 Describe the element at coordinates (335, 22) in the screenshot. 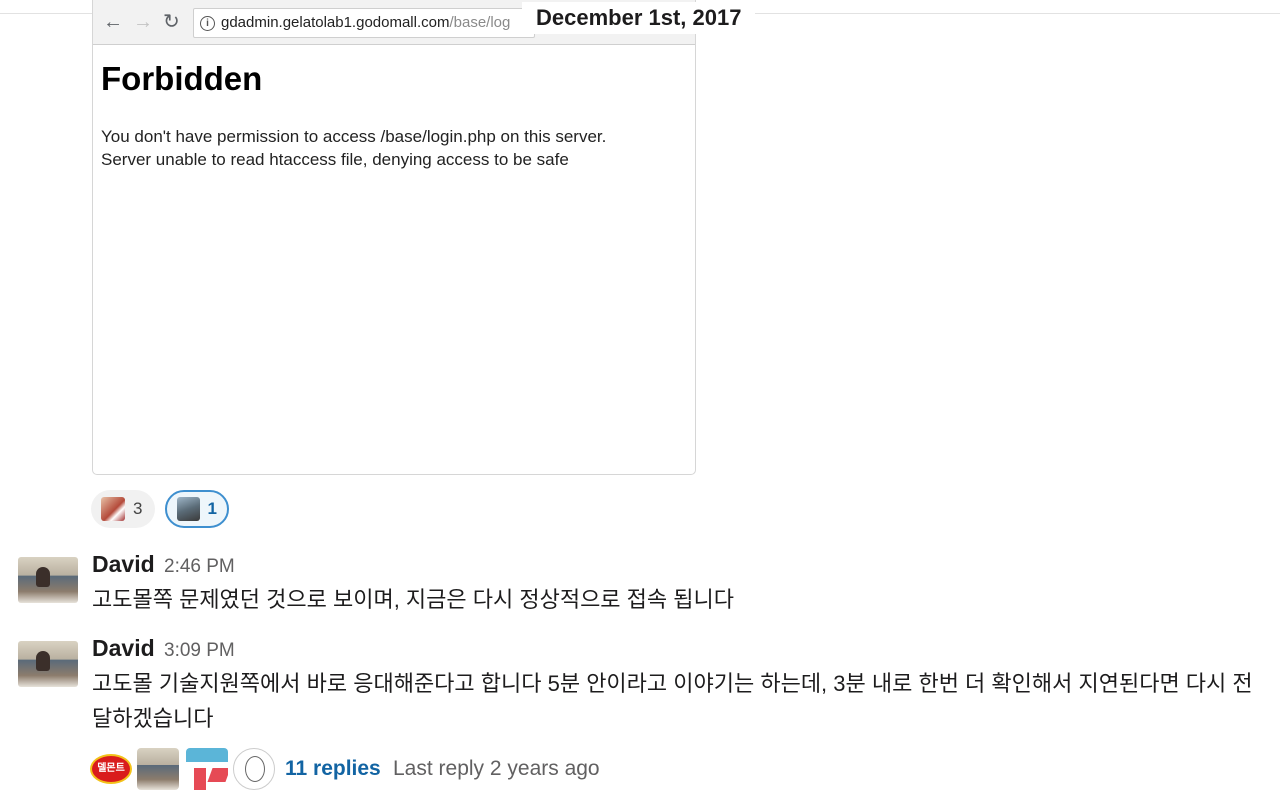

I see `url-host: gdadmin.gelatolab1.godomall.com` at that location.